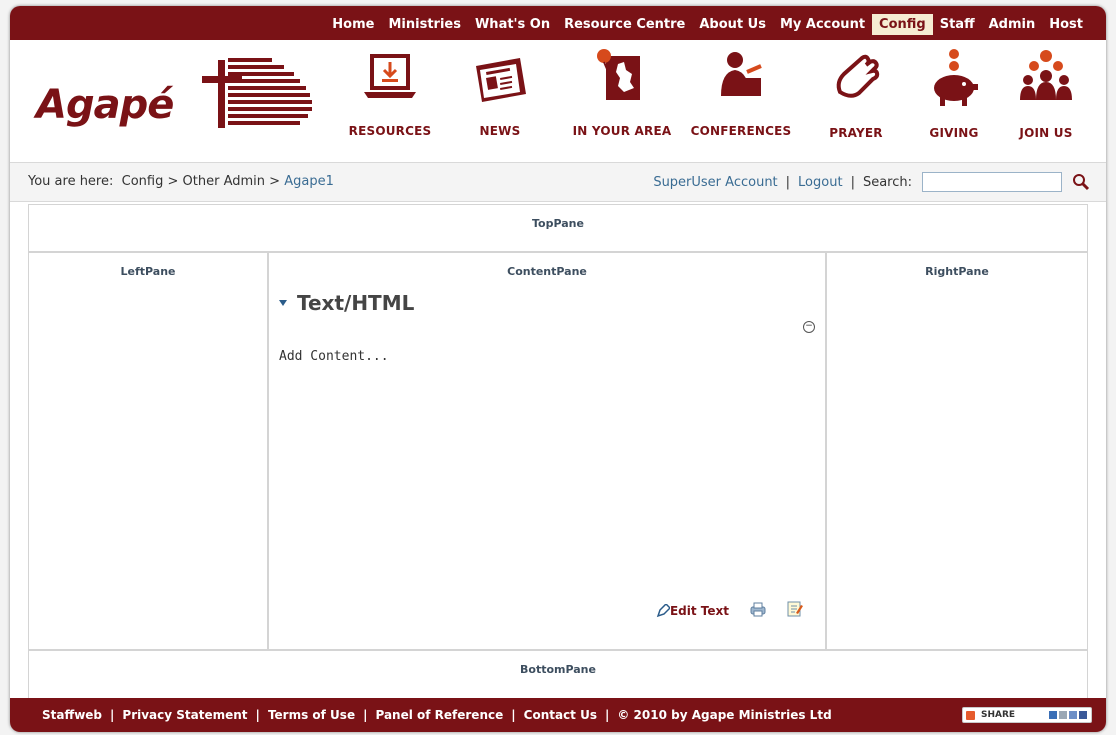 The image size is (1116, 735). Describe the element at coordinates (622, 103) in the screenshot. I see `iconnav-in-your-area: IN YOUR AREA` at that location.